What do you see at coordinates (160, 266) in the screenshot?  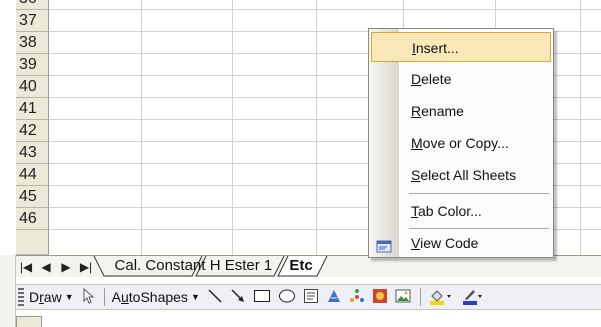 I see `sheet-tab-cal-constant: Cal. Constant` at bounding box center [160, 266].